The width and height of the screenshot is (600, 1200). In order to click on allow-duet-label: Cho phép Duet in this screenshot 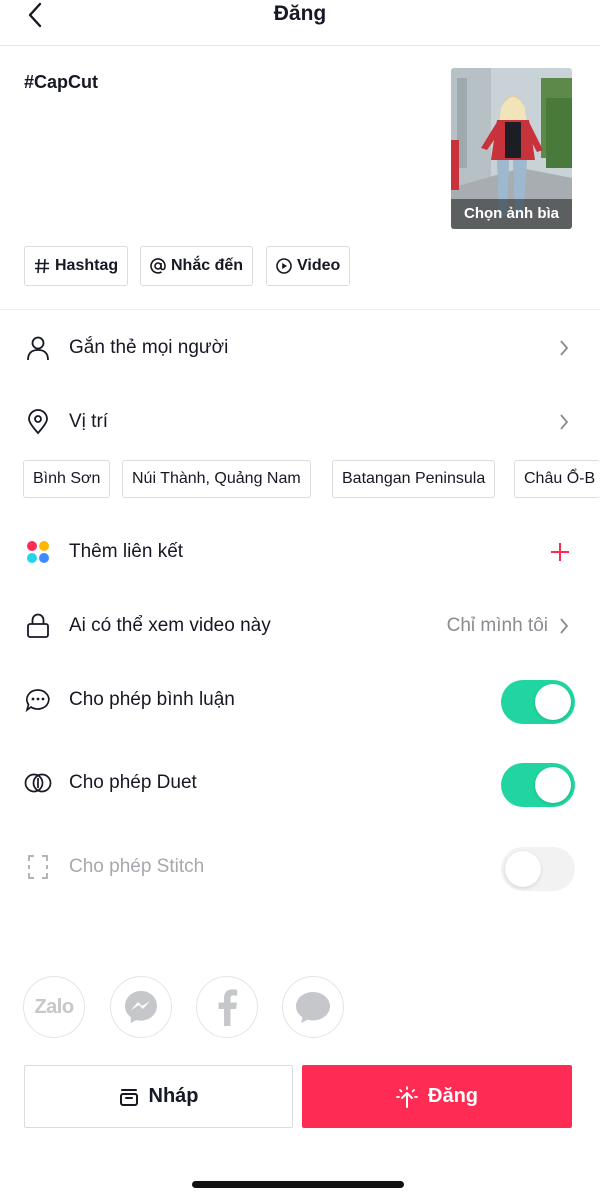, I will do `click(133, 782)`.